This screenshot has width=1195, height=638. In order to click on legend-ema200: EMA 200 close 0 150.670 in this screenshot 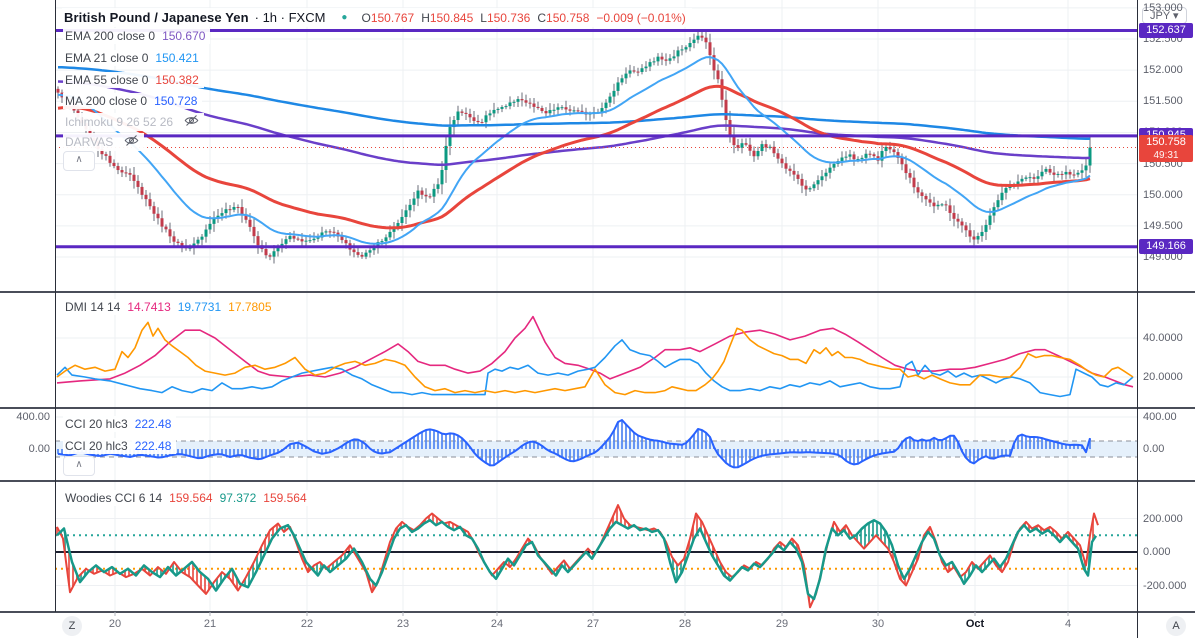, I will do `click(137, 36)`.